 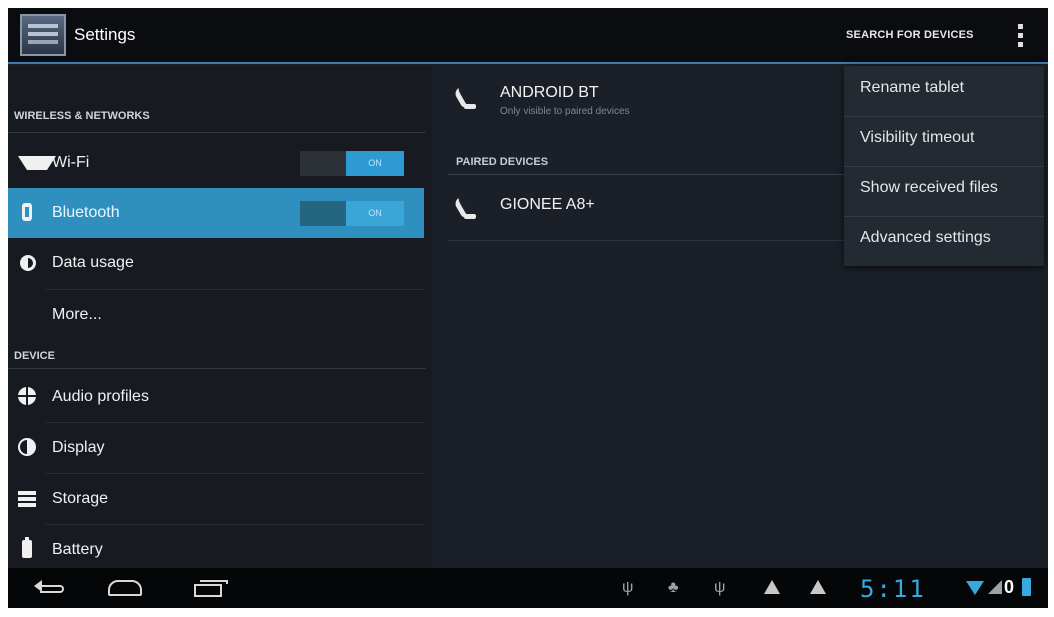 I want to click on paired-devices-header: PAIRED DEVICES, so click(x=502, y=162).